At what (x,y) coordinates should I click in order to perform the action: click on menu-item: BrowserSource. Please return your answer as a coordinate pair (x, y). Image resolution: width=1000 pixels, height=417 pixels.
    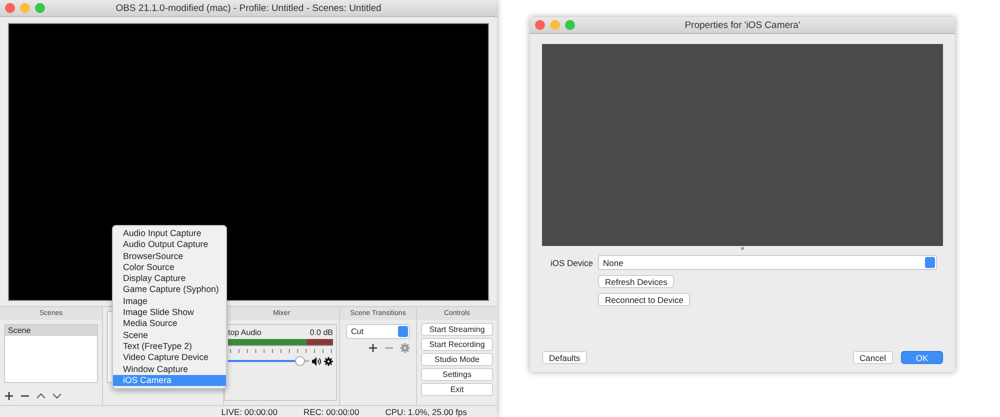
    Looking at the image, I should click on (169, 256).